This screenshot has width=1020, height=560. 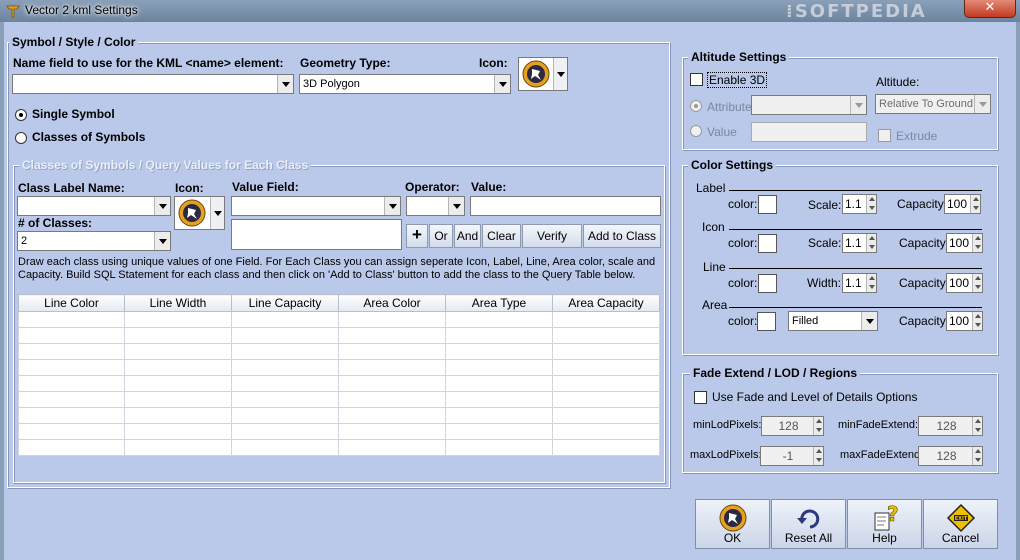 What do you see at coordinates (950, 456) in the screenshot?
I see `max-fade-spinner: 128` at bounding box center [950, 456].